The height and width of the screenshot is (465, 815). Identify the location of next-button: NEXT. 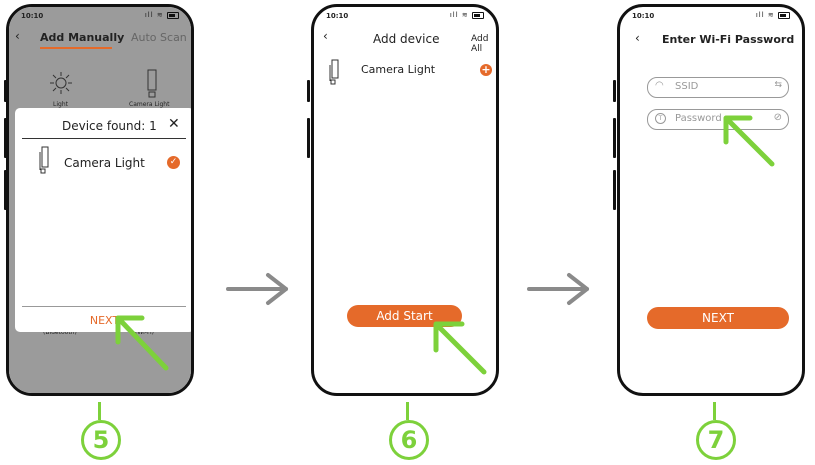
(718, 318).